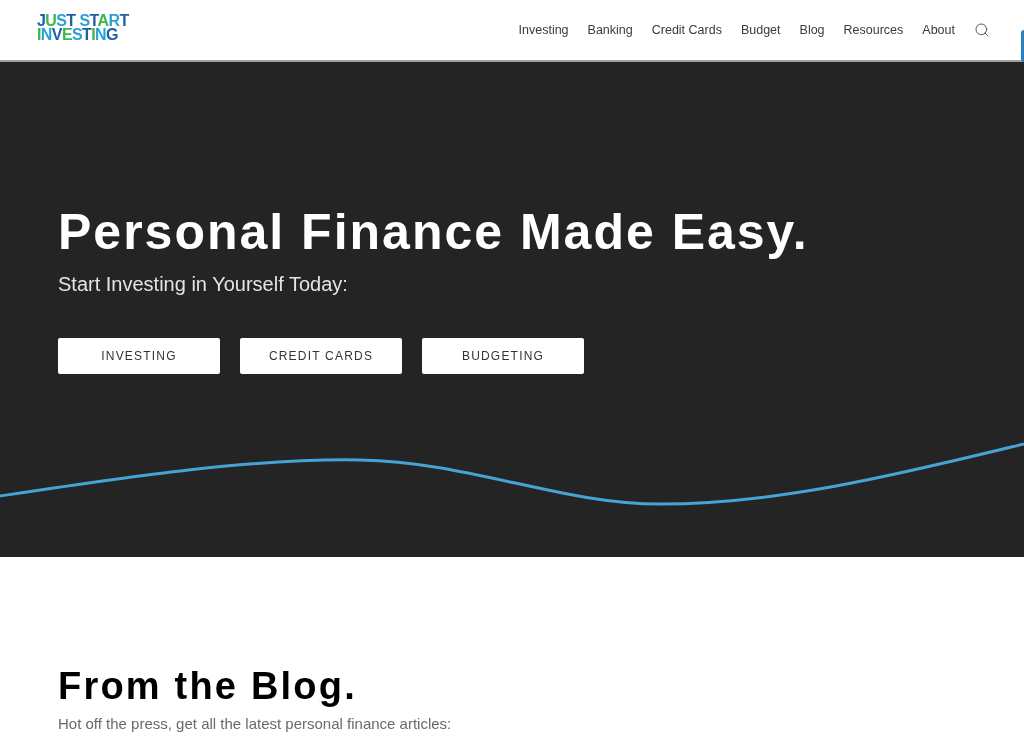  What do you see at coordinates (139, 356) in the screenshot?
I see `category-button: INVESTING` at bounding box center [139, 356].